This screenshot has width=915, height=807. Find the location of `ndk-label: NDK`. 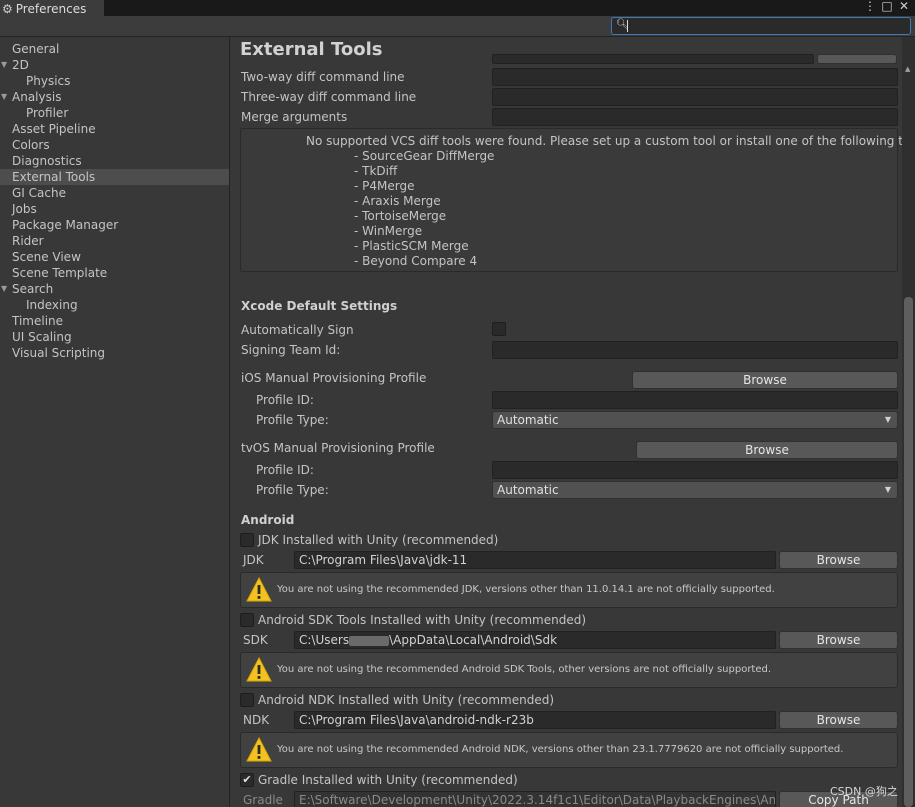

ndk-label: NDK is located at coordinates (256, 720).